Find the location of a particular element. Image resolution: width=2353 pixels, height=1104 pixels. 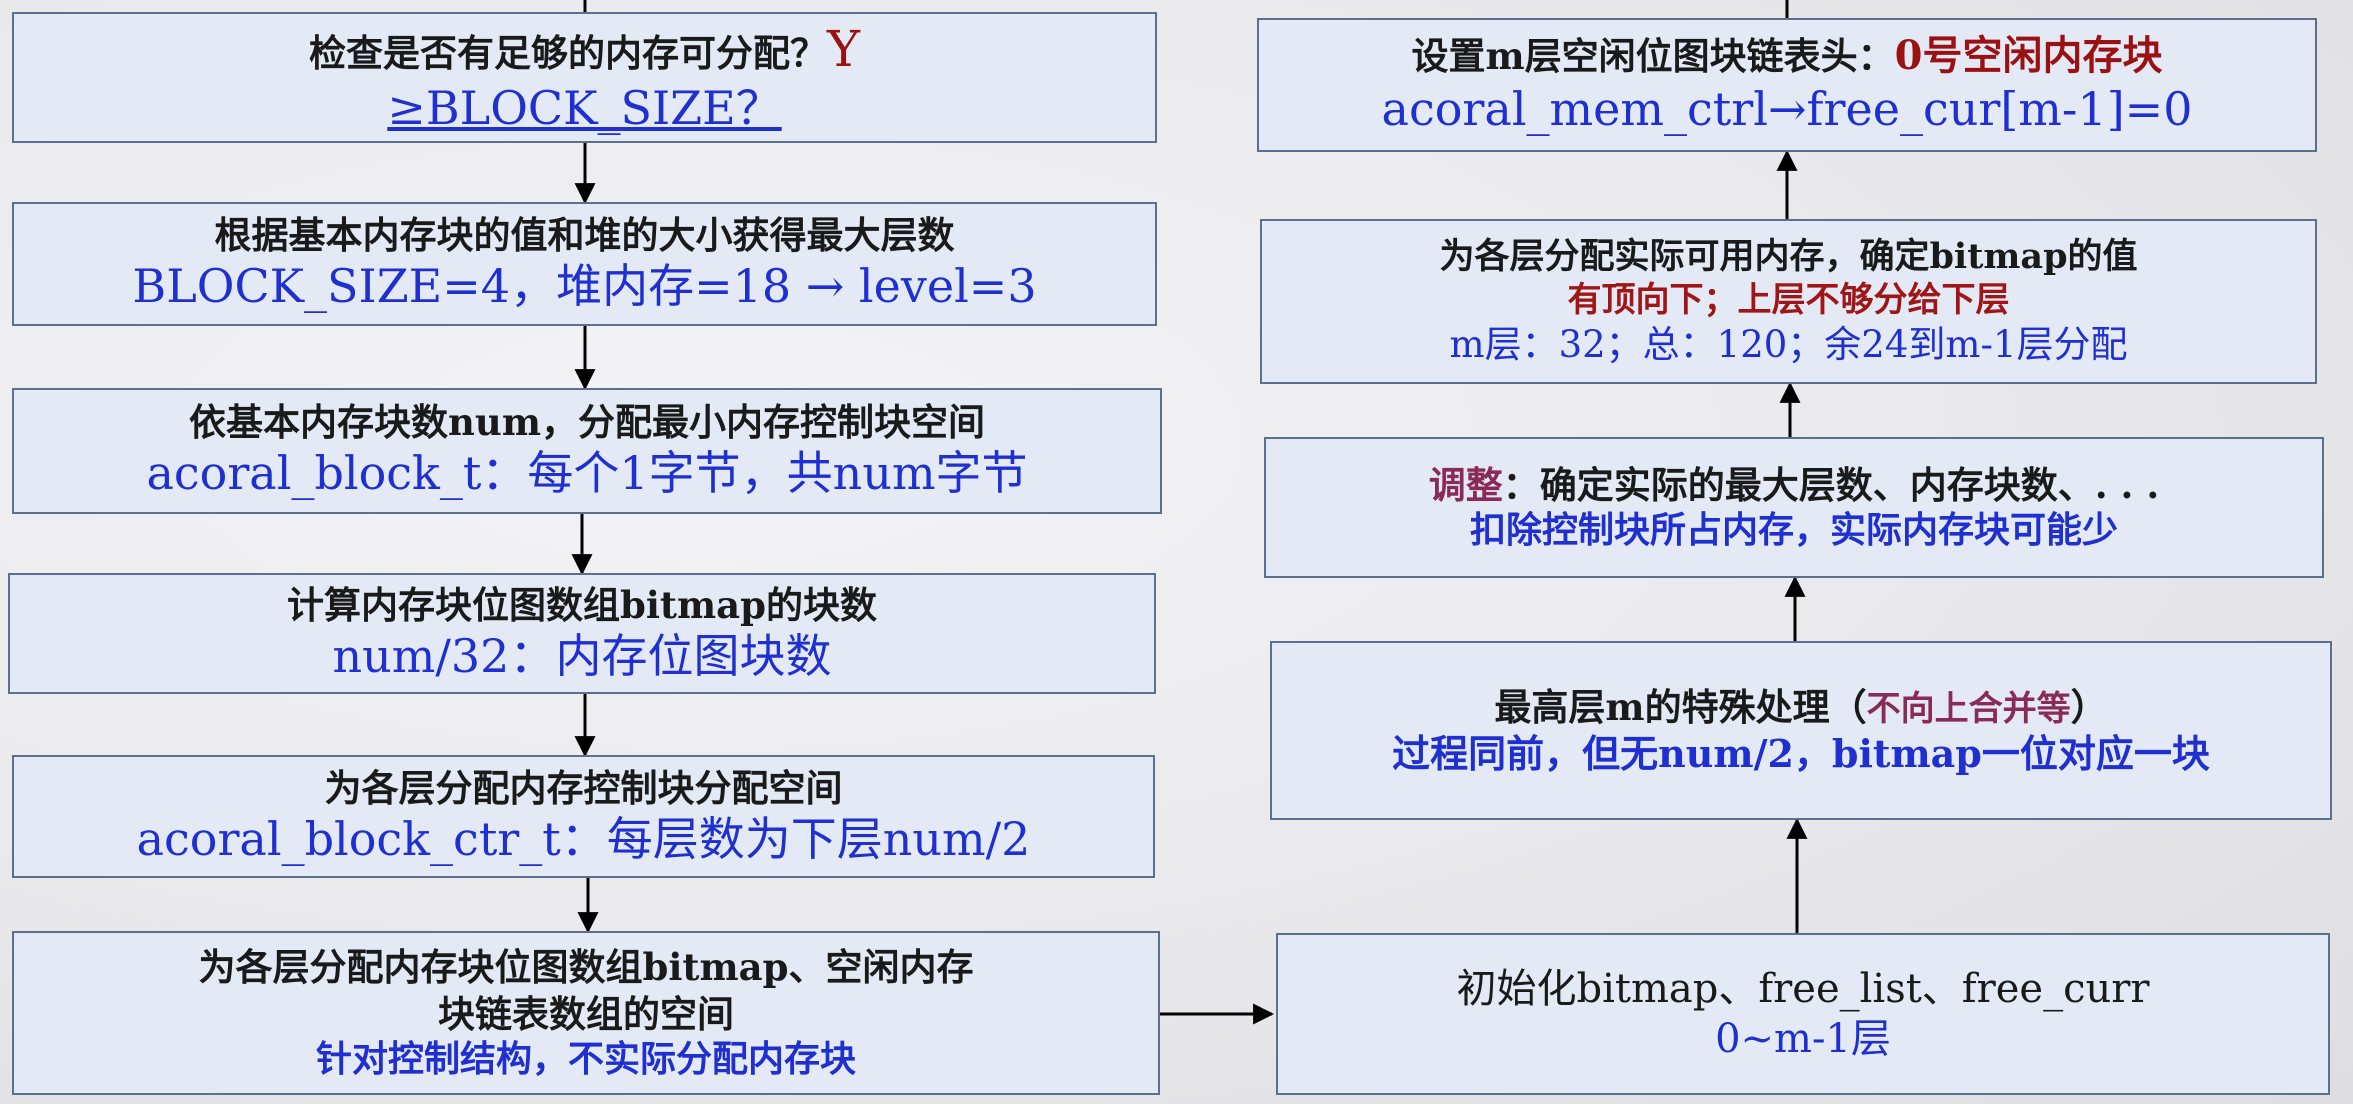

num-detail: acoral_block_t：每个1字节，共num字节 is located at coordinates (587, 473).